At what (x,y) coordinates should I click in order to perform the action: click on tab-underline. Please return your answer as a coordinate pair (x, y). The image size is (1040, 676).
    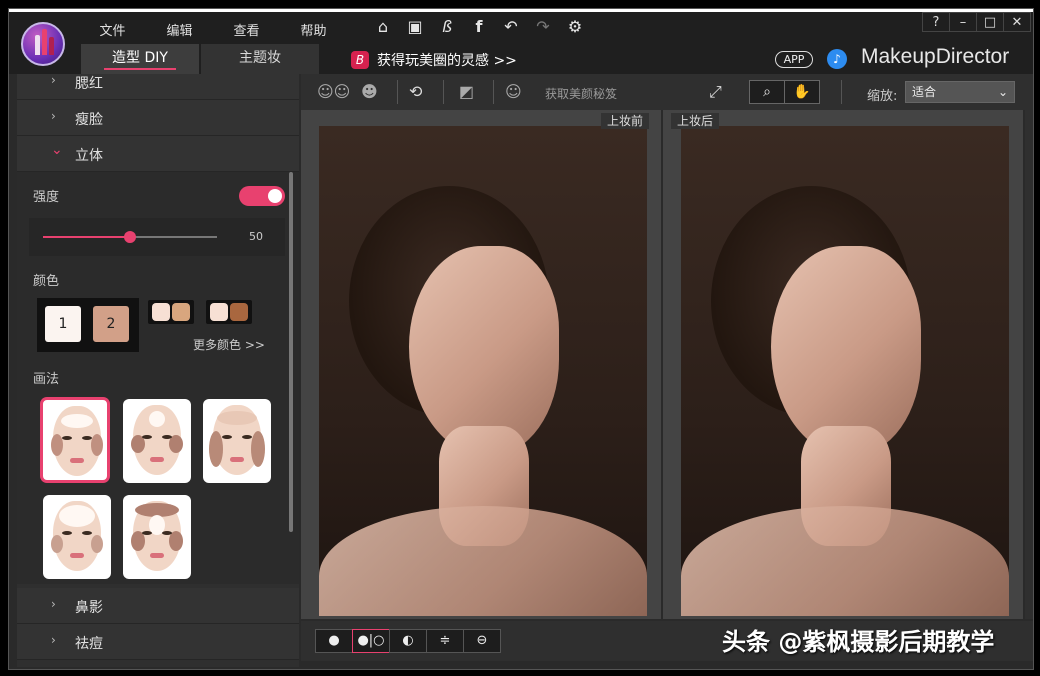
    Looking at the image, I should click on (140, 69).